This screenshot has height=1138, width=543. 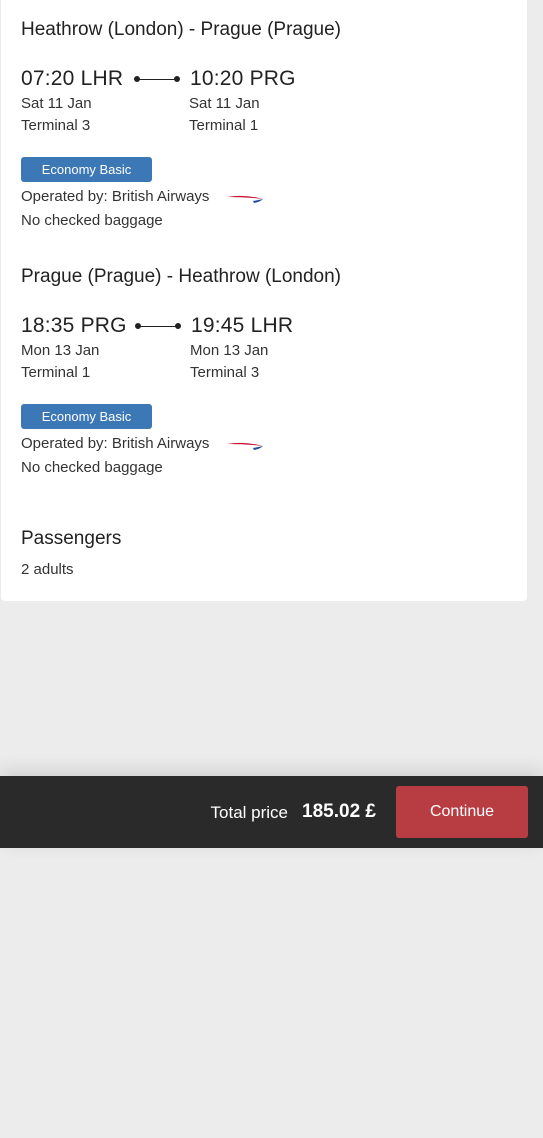 What do you see at coordinates (86, 169) in the screenshot?
I see `outbound-fare-class-badge: Economy Basic` at bounding box center [86, 169].